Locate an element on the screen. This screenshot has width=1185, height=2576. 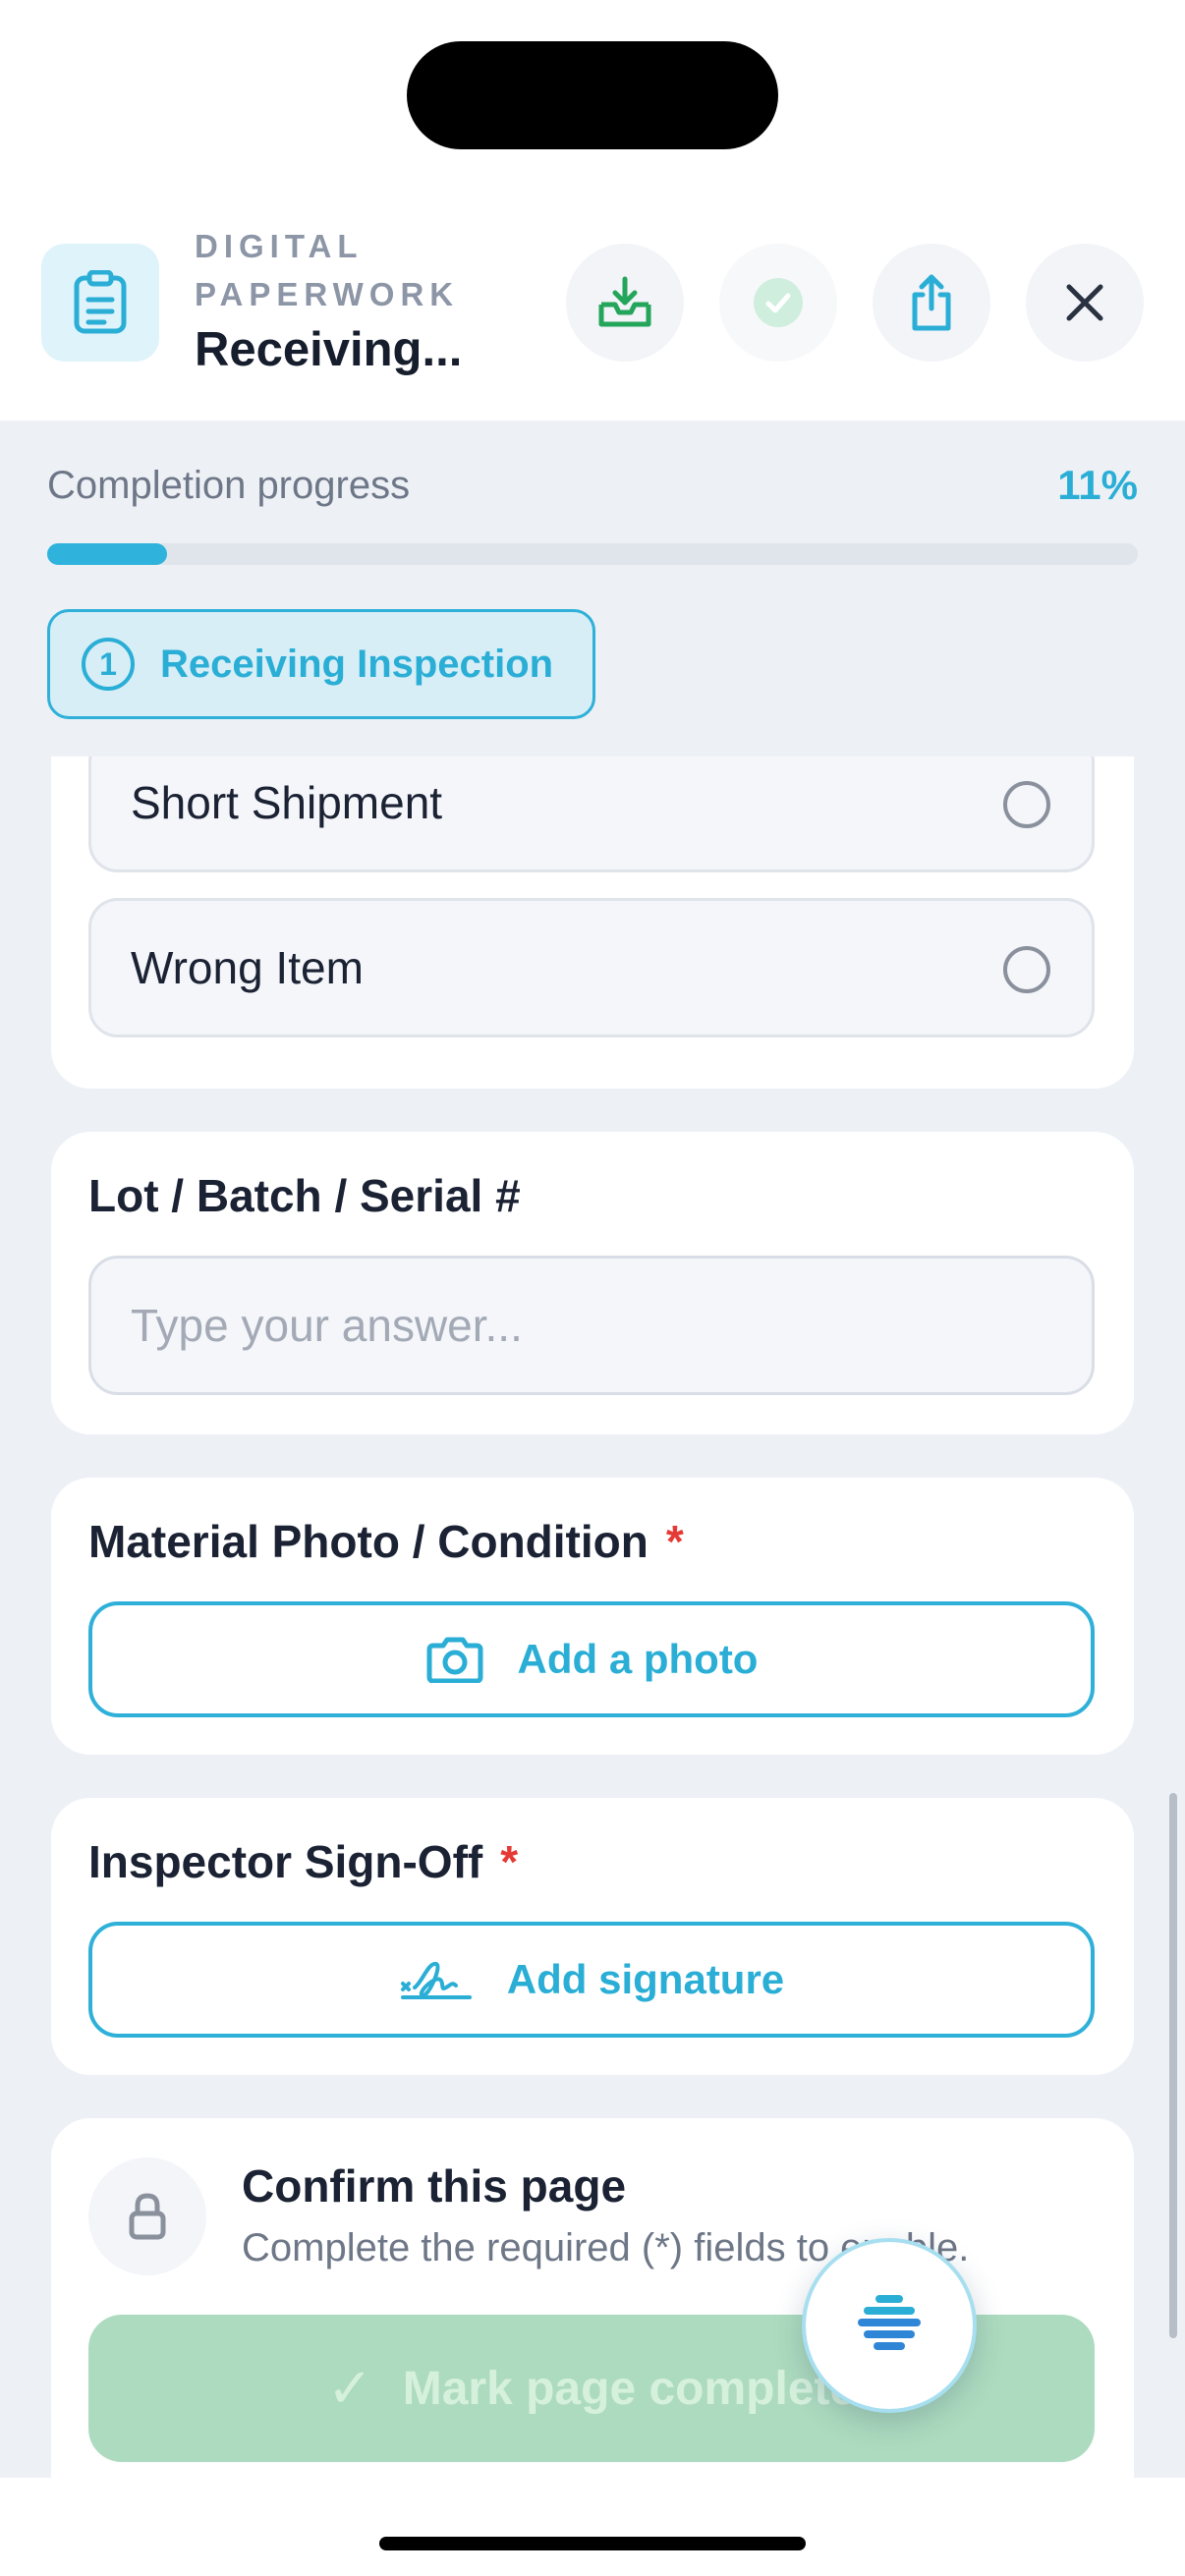
signature-field-label-text: Inspector Sign-Off is located at coordinates (286, 1861).